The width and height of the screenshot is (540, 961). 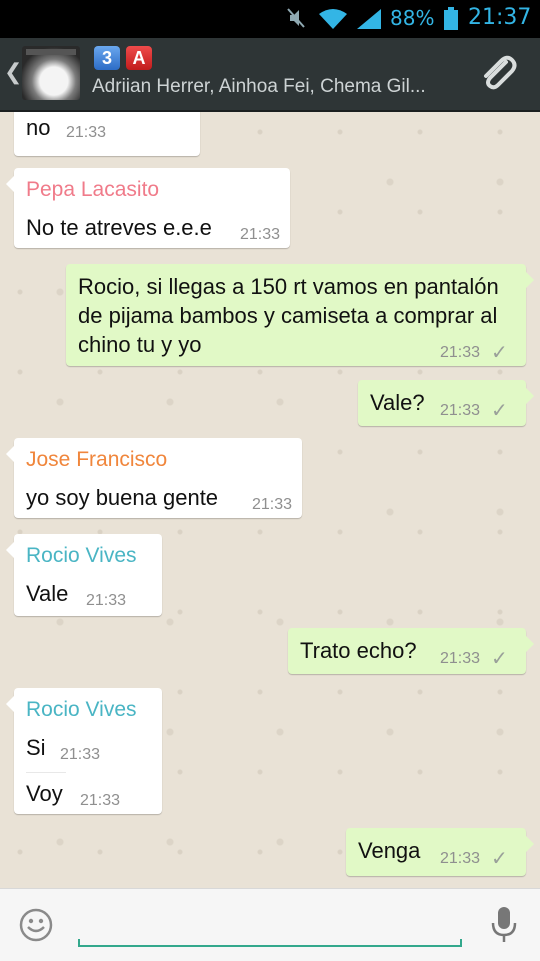 What do you see at coordinates (36, 747) in the screenshot?
I see `message-text: Si` at bounding box center [36, 747].